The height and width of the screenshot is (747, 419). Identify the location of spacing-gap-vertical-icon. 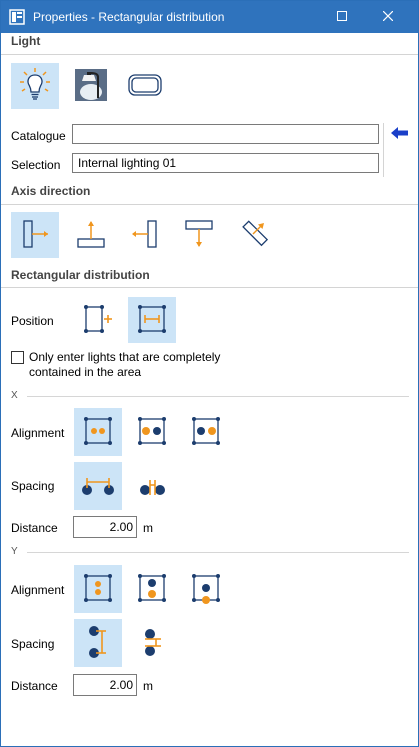
(152, 643).